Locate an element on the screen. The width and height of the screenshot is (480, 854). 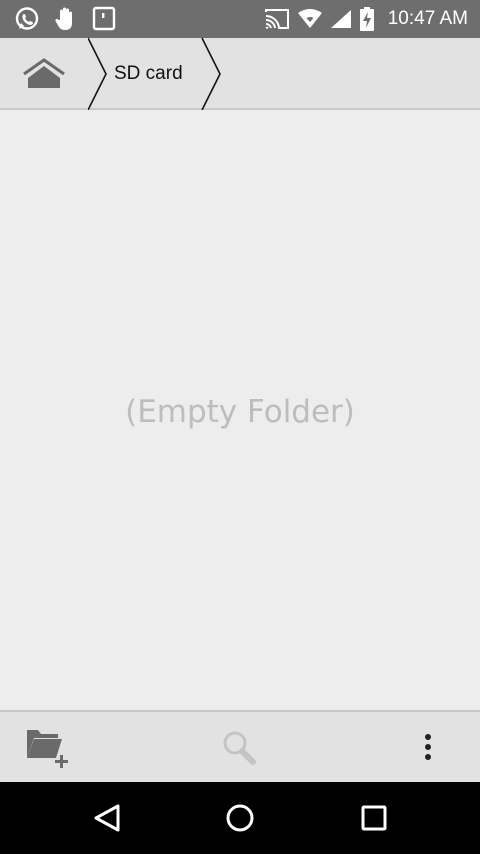
new-folder-icon is located at coordinates (47, 749).